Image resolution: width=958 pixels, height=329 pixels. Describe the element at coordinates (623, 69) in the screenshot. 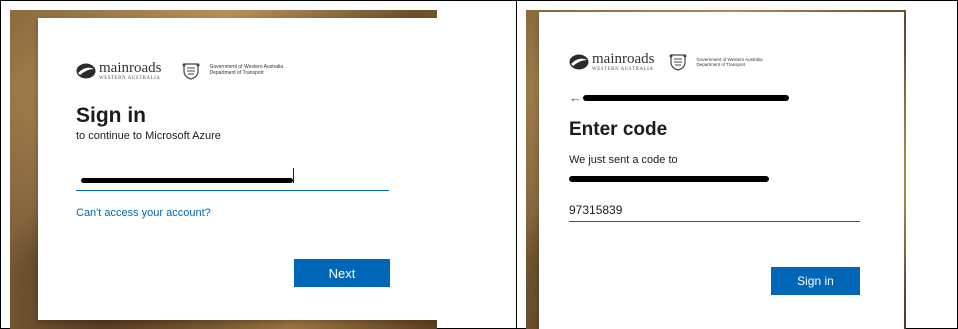

I see `mainroads-sub-right: WESTERN AUSTRALIA` at that location.